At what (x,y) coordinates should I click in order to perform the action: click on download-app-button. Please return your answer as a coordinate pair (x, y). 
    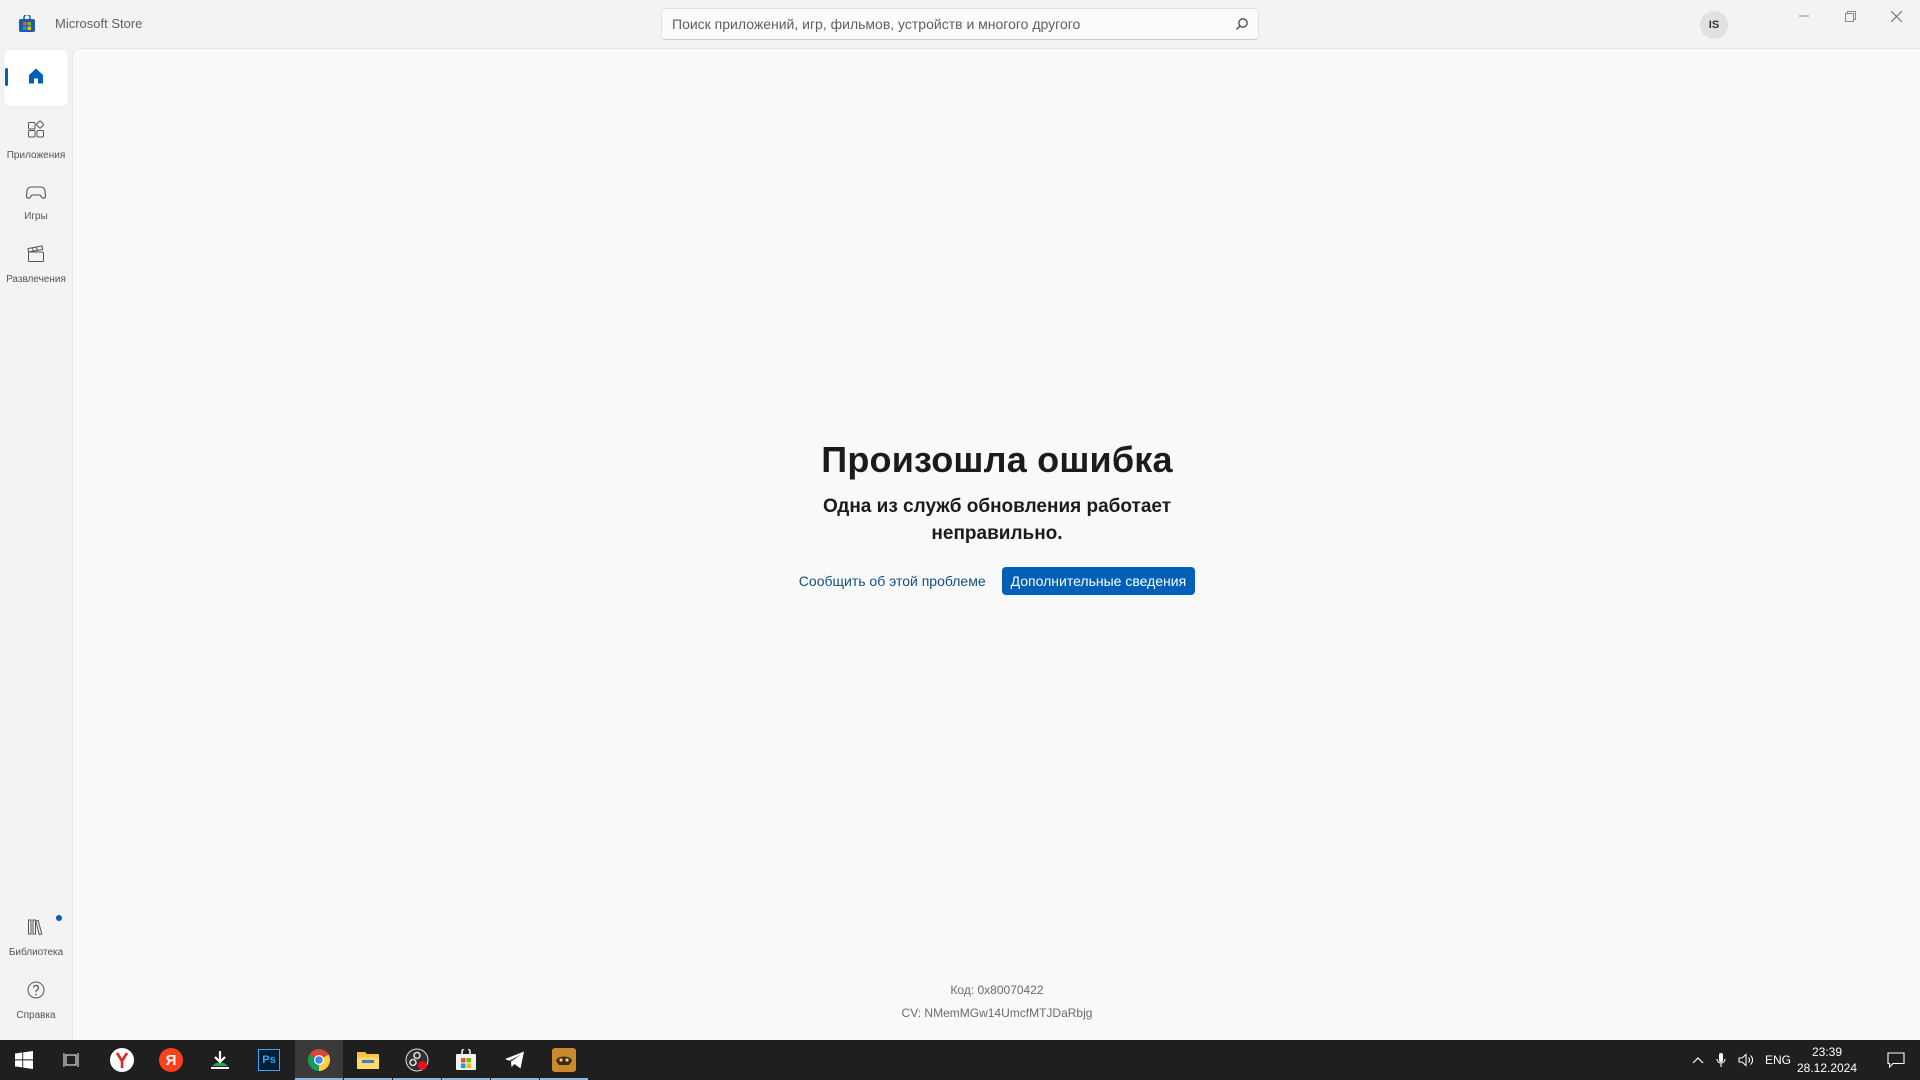
    Looking at the image, I should click on (220, 1060).